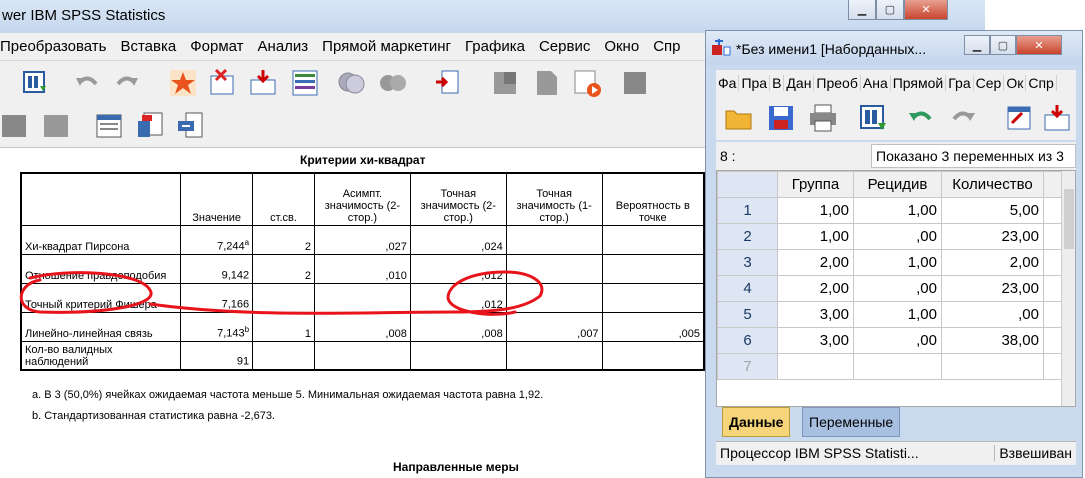 This screenshot has width=1085, height=478. I want to click on data-cell: 38,00, so click(992, 340).